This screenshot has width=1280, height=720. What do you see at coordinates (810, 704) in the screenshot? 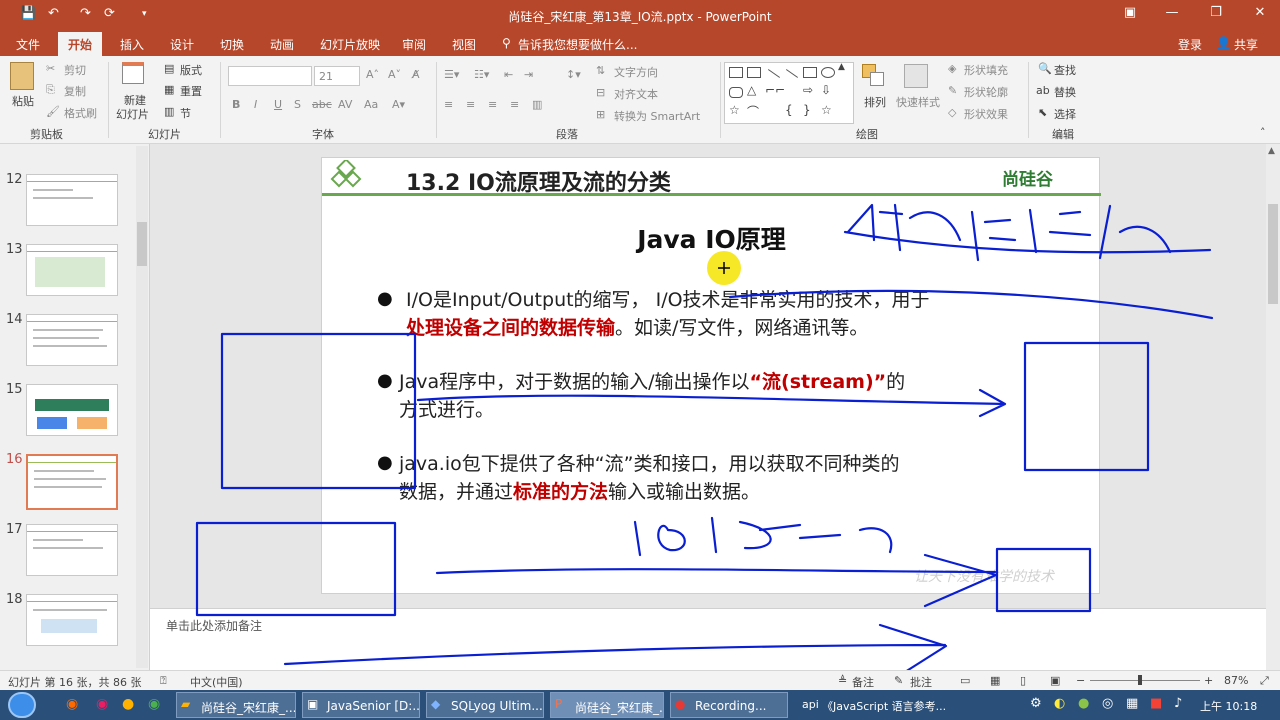
I see `api-label: api` at bounding box center [810, 704].